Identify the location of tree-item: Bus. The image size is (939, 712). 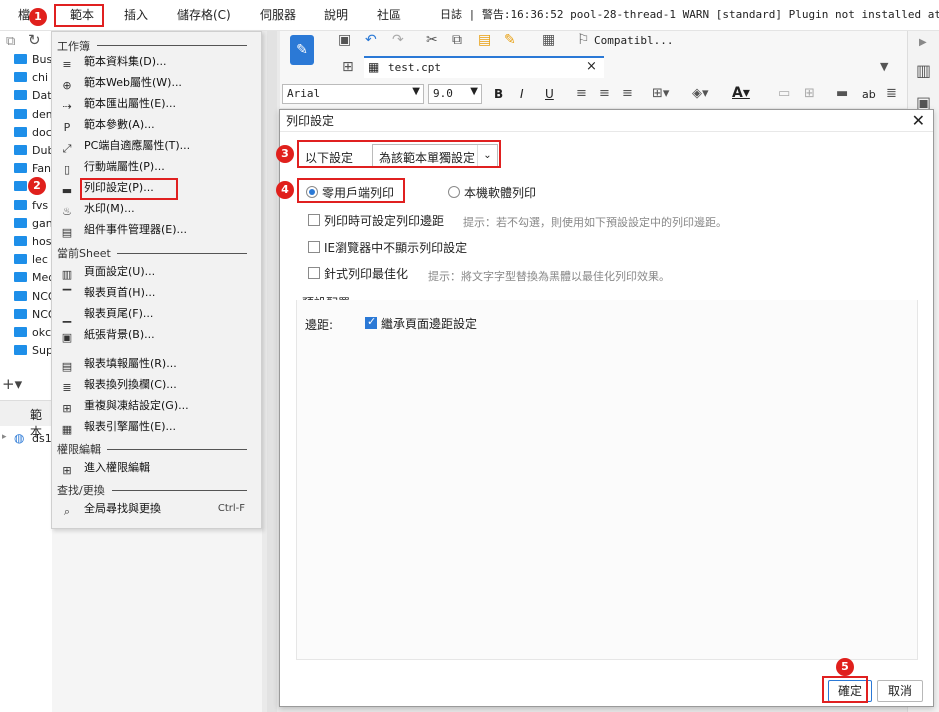
(26, 60).